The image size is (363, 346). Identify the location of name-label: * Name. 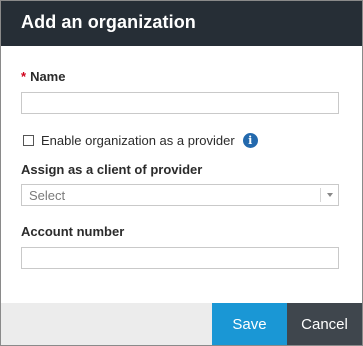
(43, 76).